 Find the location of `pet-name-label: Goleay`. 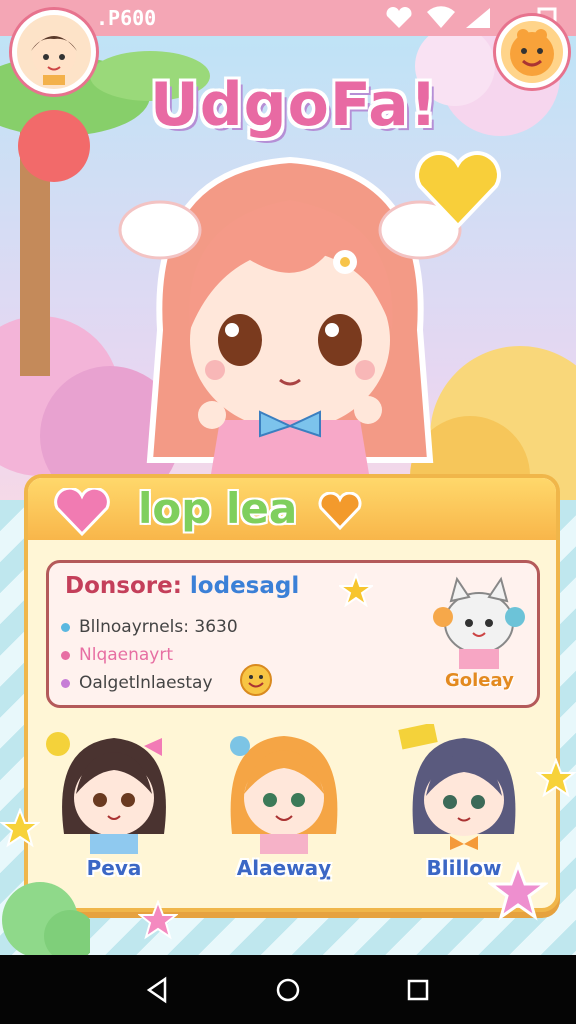

pet-name-label: Goleay is located at coordinates (479, 680).